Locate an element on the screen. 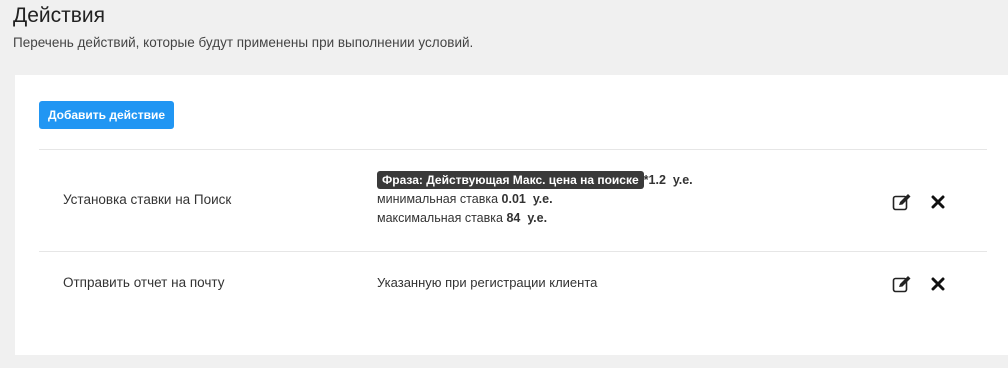  action-description: Указанную при регистрации клиента is located at coordinates (487, 282).